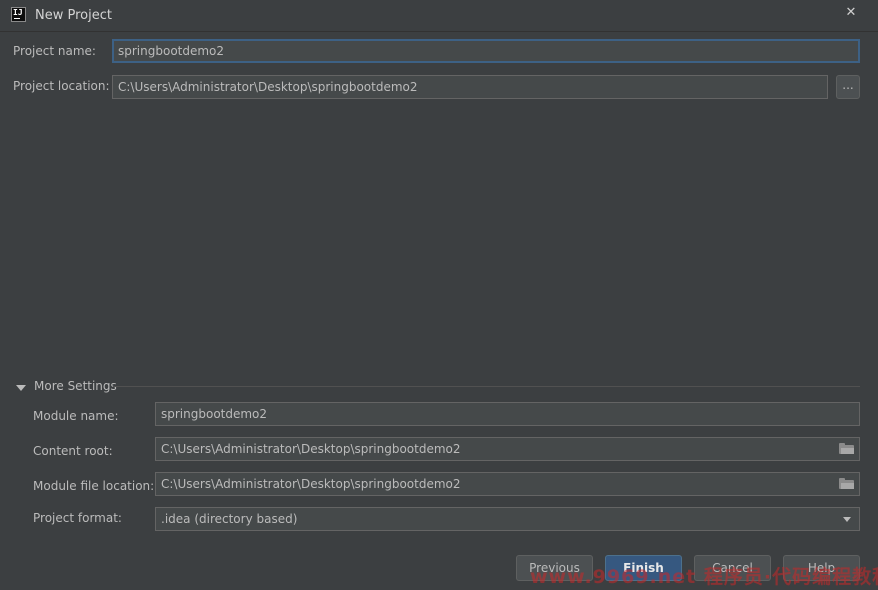 Image resolution: width=878 pixels, height=590 pixels. Describe the element at coordinates (73, 15) in the screenshot. I see `window-title: New Project` at that location.